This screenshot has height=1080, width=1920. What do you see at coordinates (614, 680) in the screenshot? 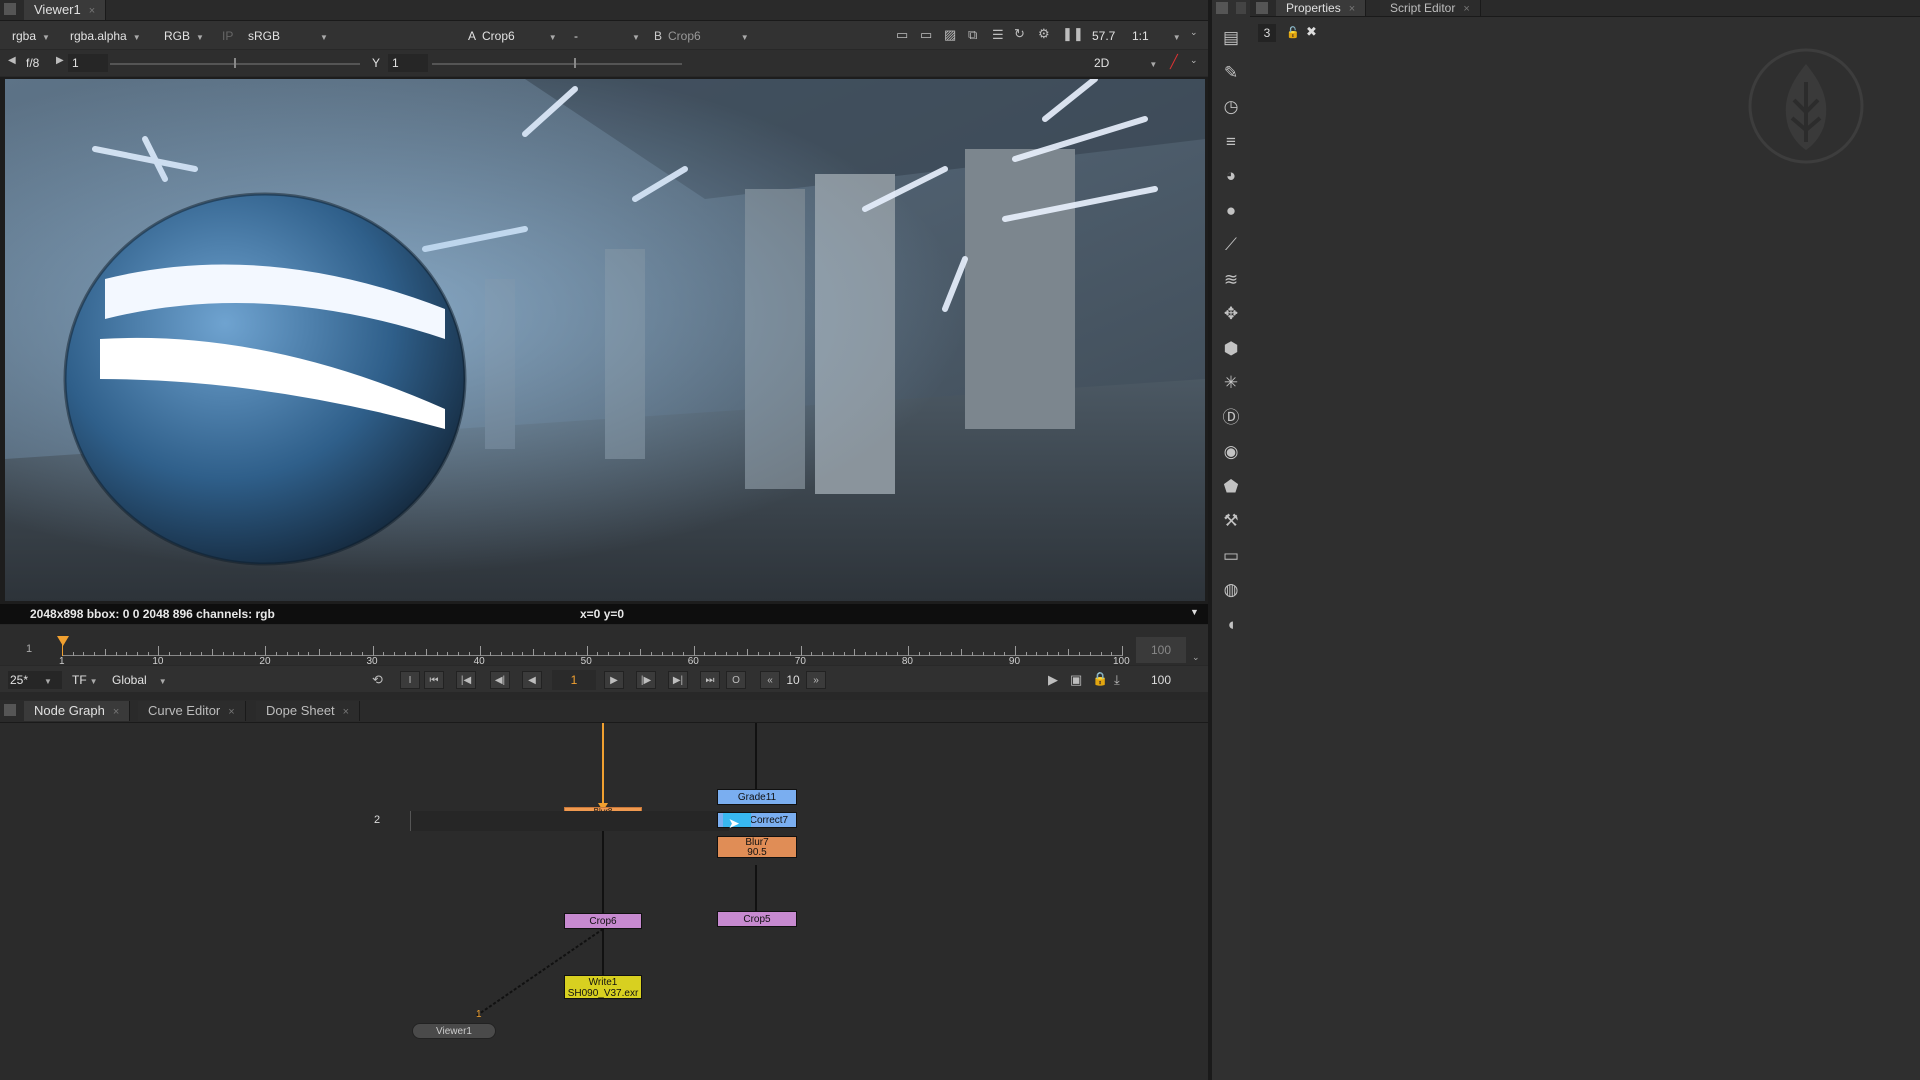
I see `play-forward-button: ▶` at bounding box center [614, 680].